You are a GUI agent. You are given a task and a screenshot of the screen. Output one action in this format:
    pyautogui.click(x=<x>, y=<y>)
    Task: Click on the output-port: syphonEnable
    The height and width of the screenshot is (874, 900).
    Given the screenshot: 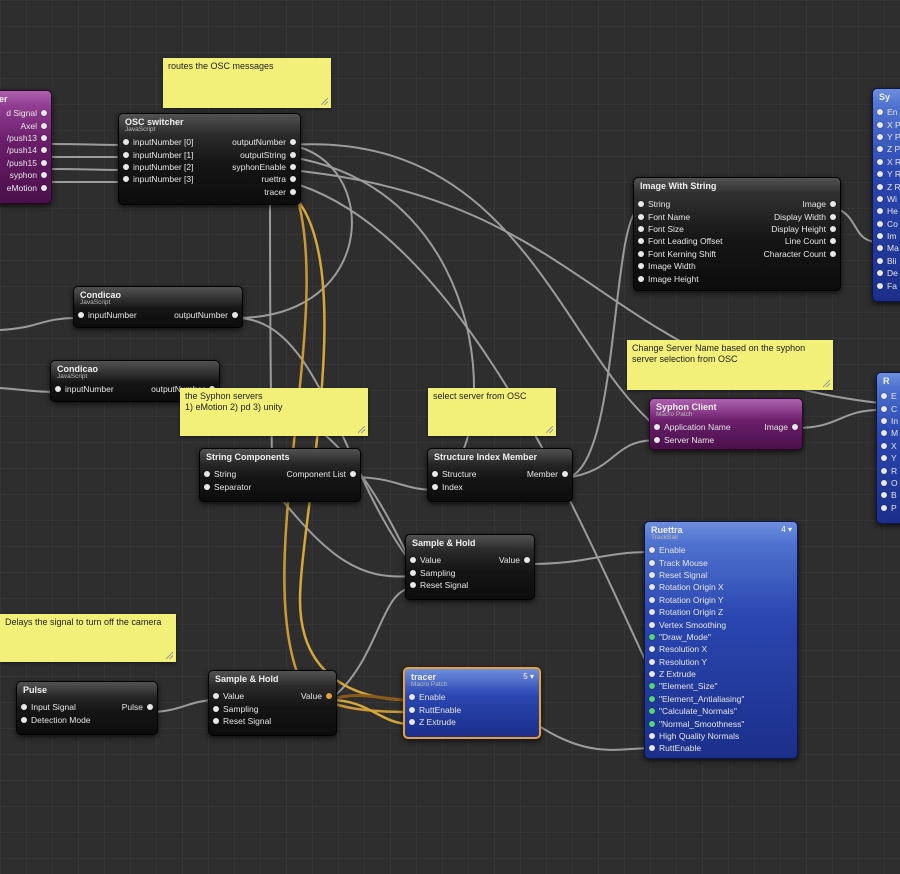 What is the action you would take?
    pyautogui.click(x=264, y=167)
    